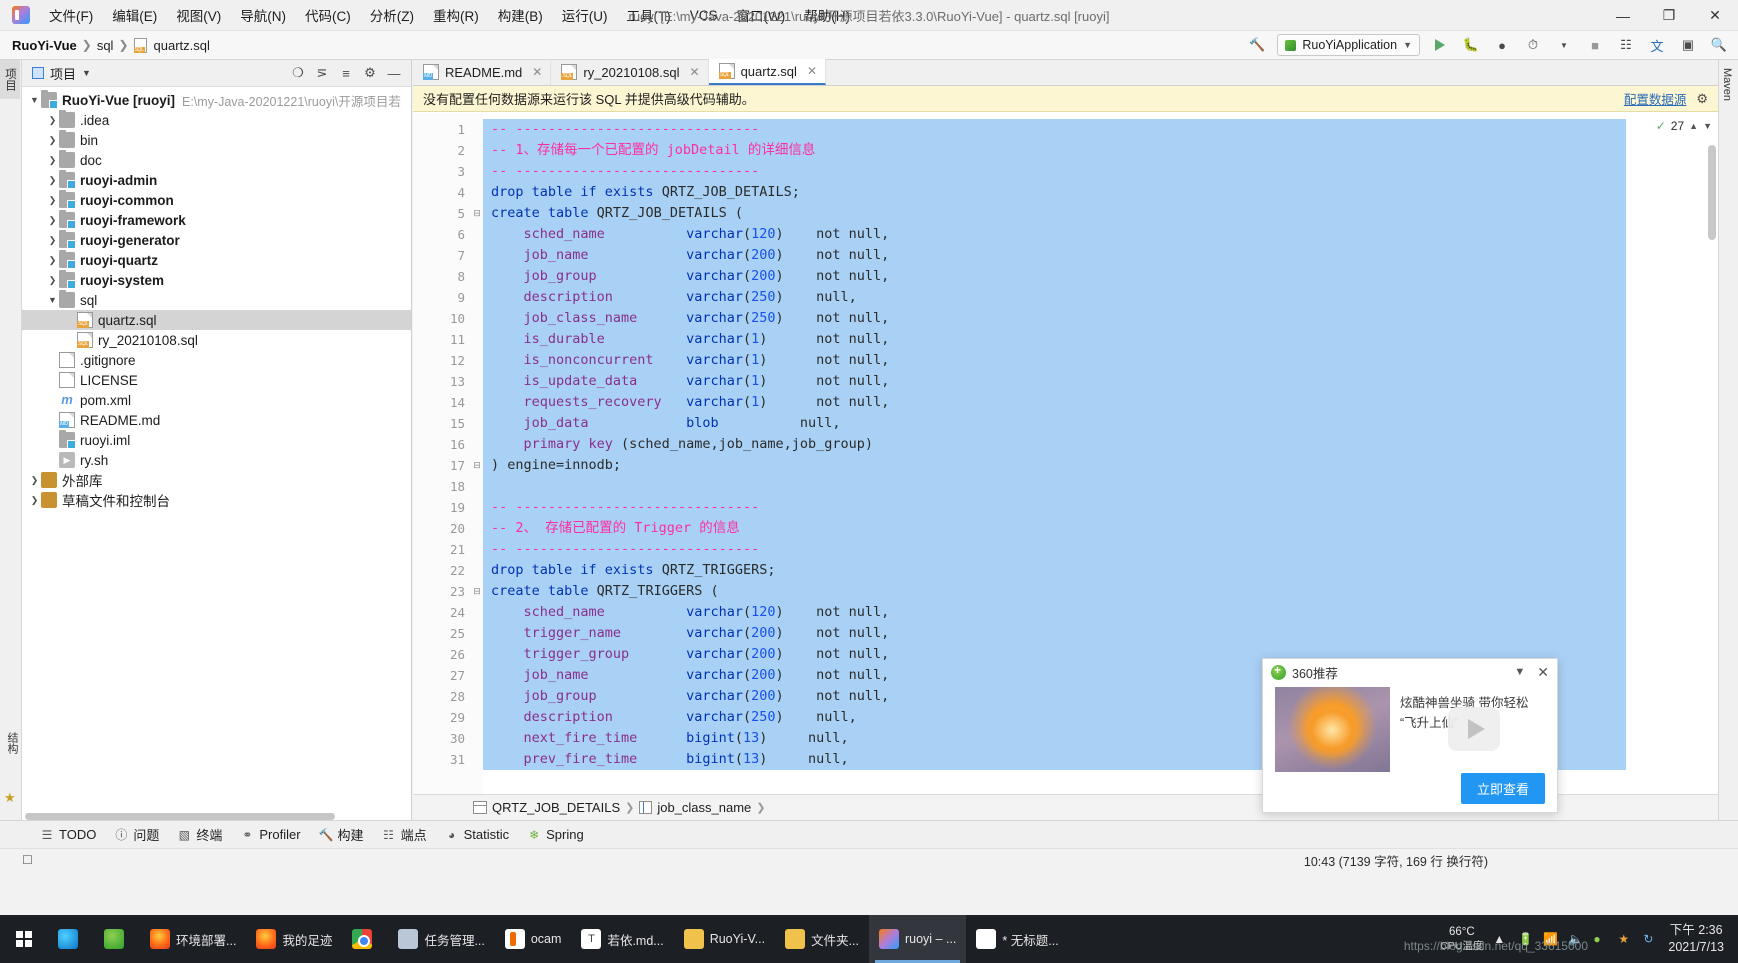  What do you see at coordinates (216, 220) in the screenshot?
I see `tree-node-ruoyi-framework: ❯ ruoyi-framework` at bounding box center [216, 220].